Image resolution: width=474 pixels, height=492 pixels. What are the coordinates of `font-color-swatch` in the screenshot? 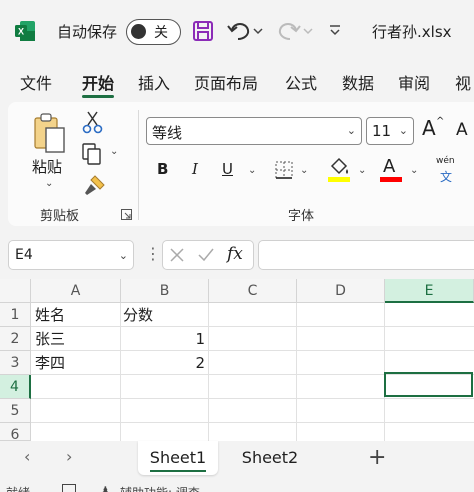 It's located at (391, 179).